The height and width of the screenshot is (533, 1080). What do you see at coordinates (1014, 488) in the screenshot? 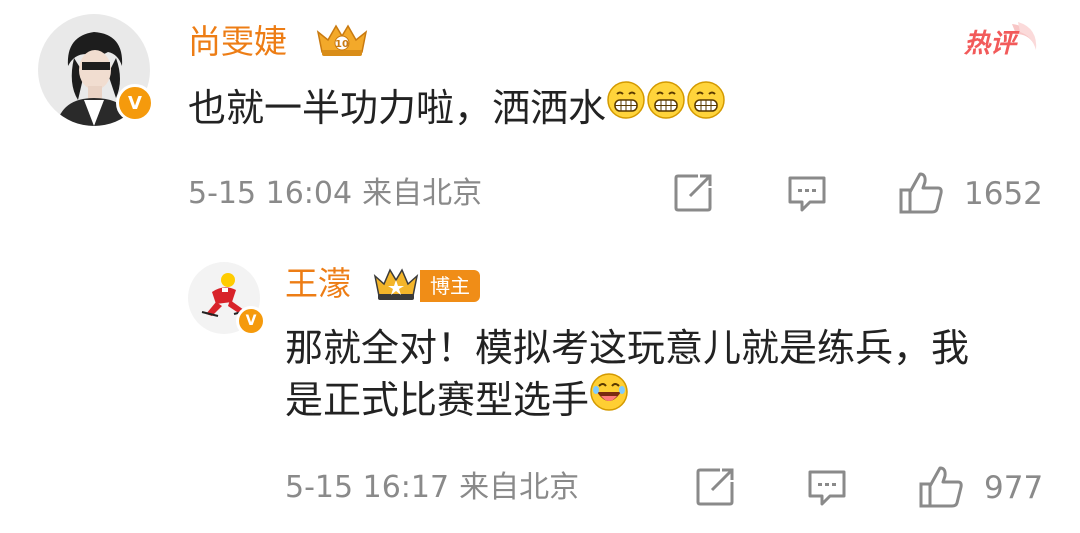
I see `like-count: 977` at bounding box center [1014, 488].